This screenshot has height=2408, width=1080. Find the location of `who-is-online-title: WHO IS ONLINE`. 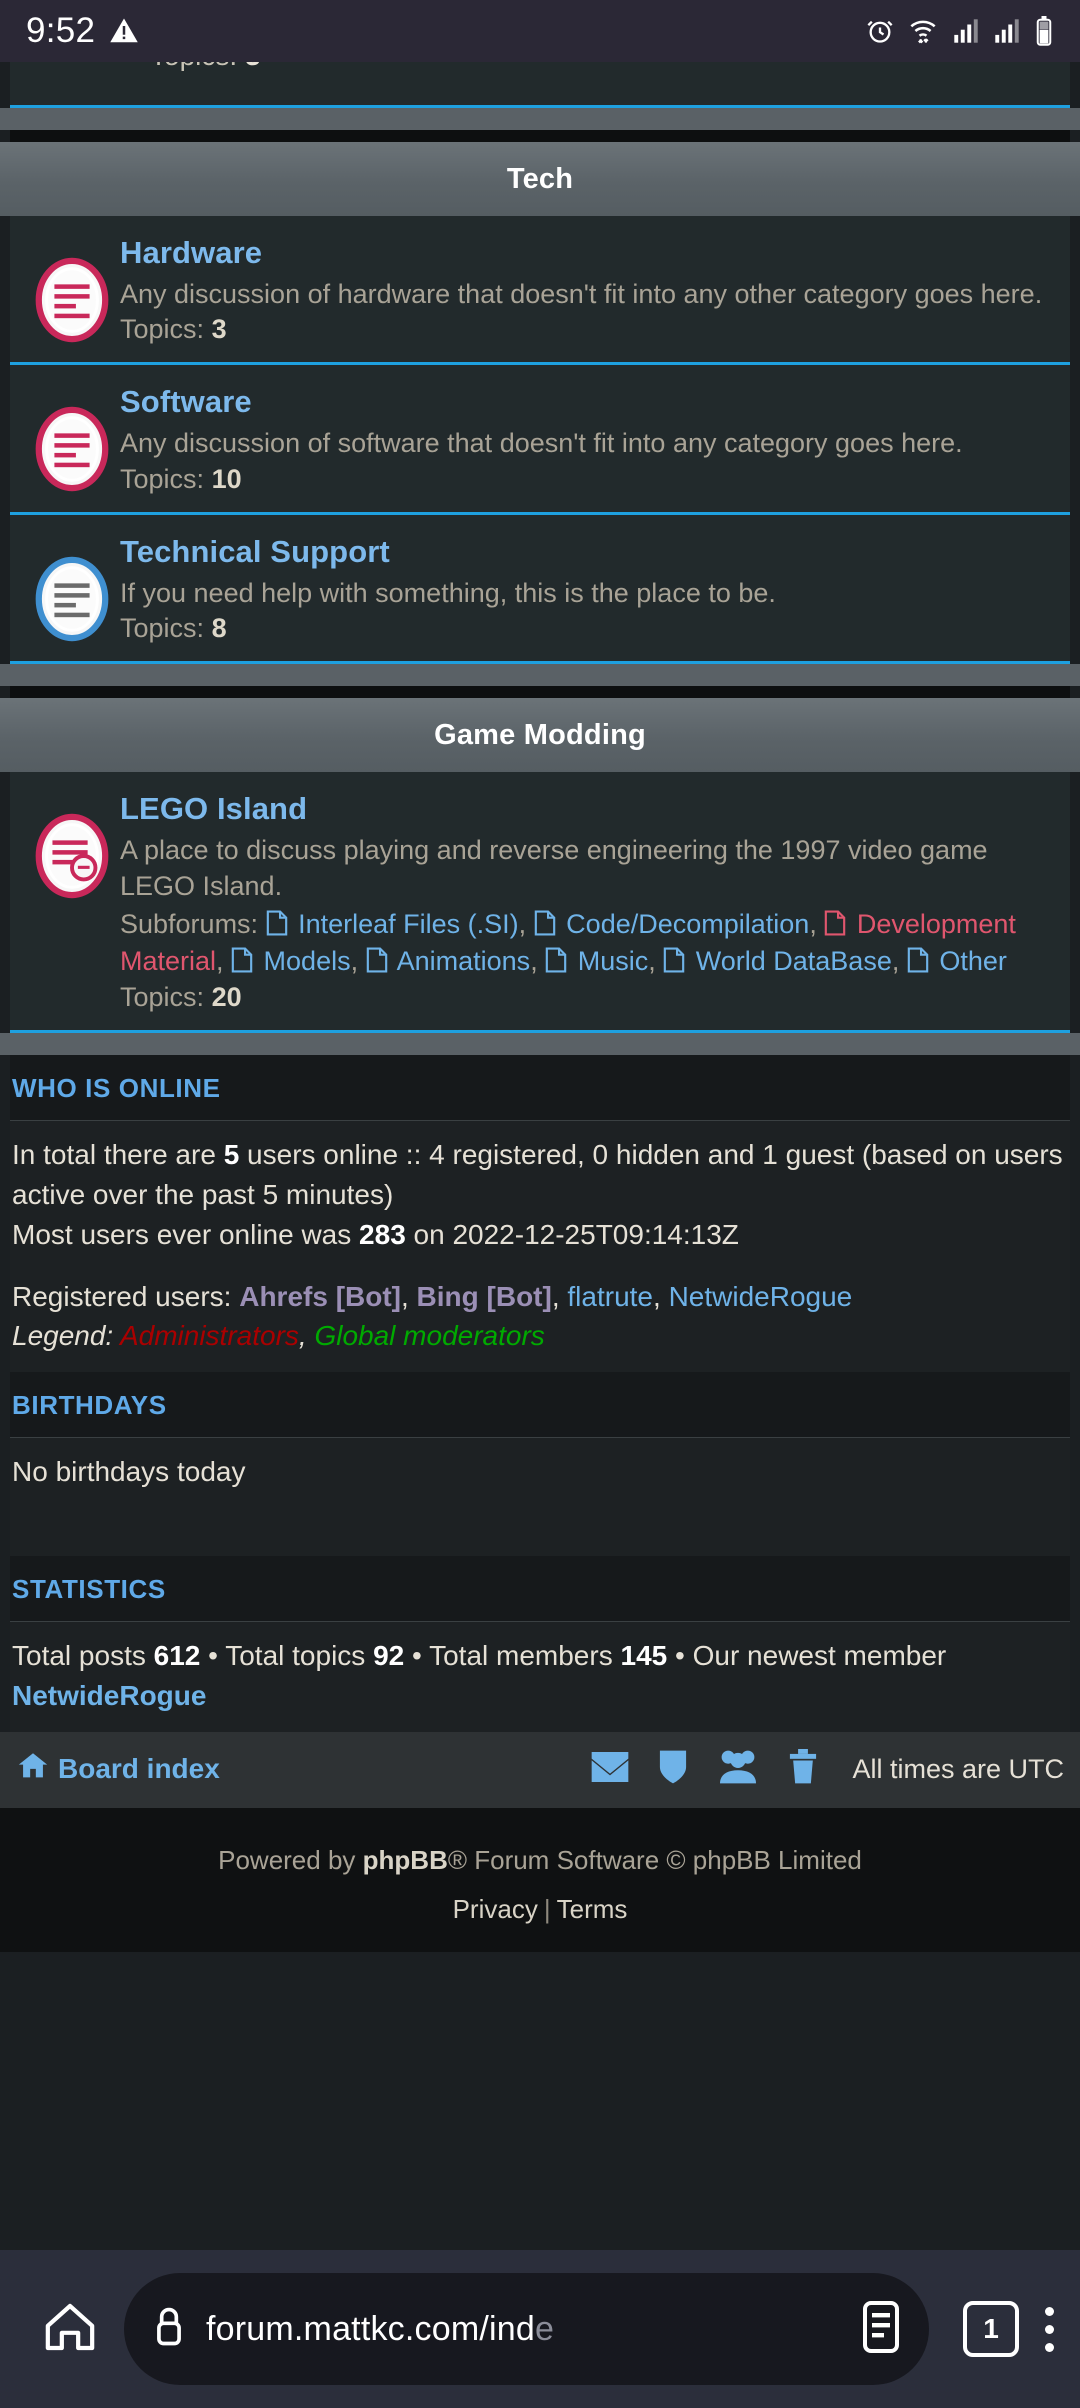

who-is-online-title: WHO IS ONLINE is located at coordinates (540, 1088).